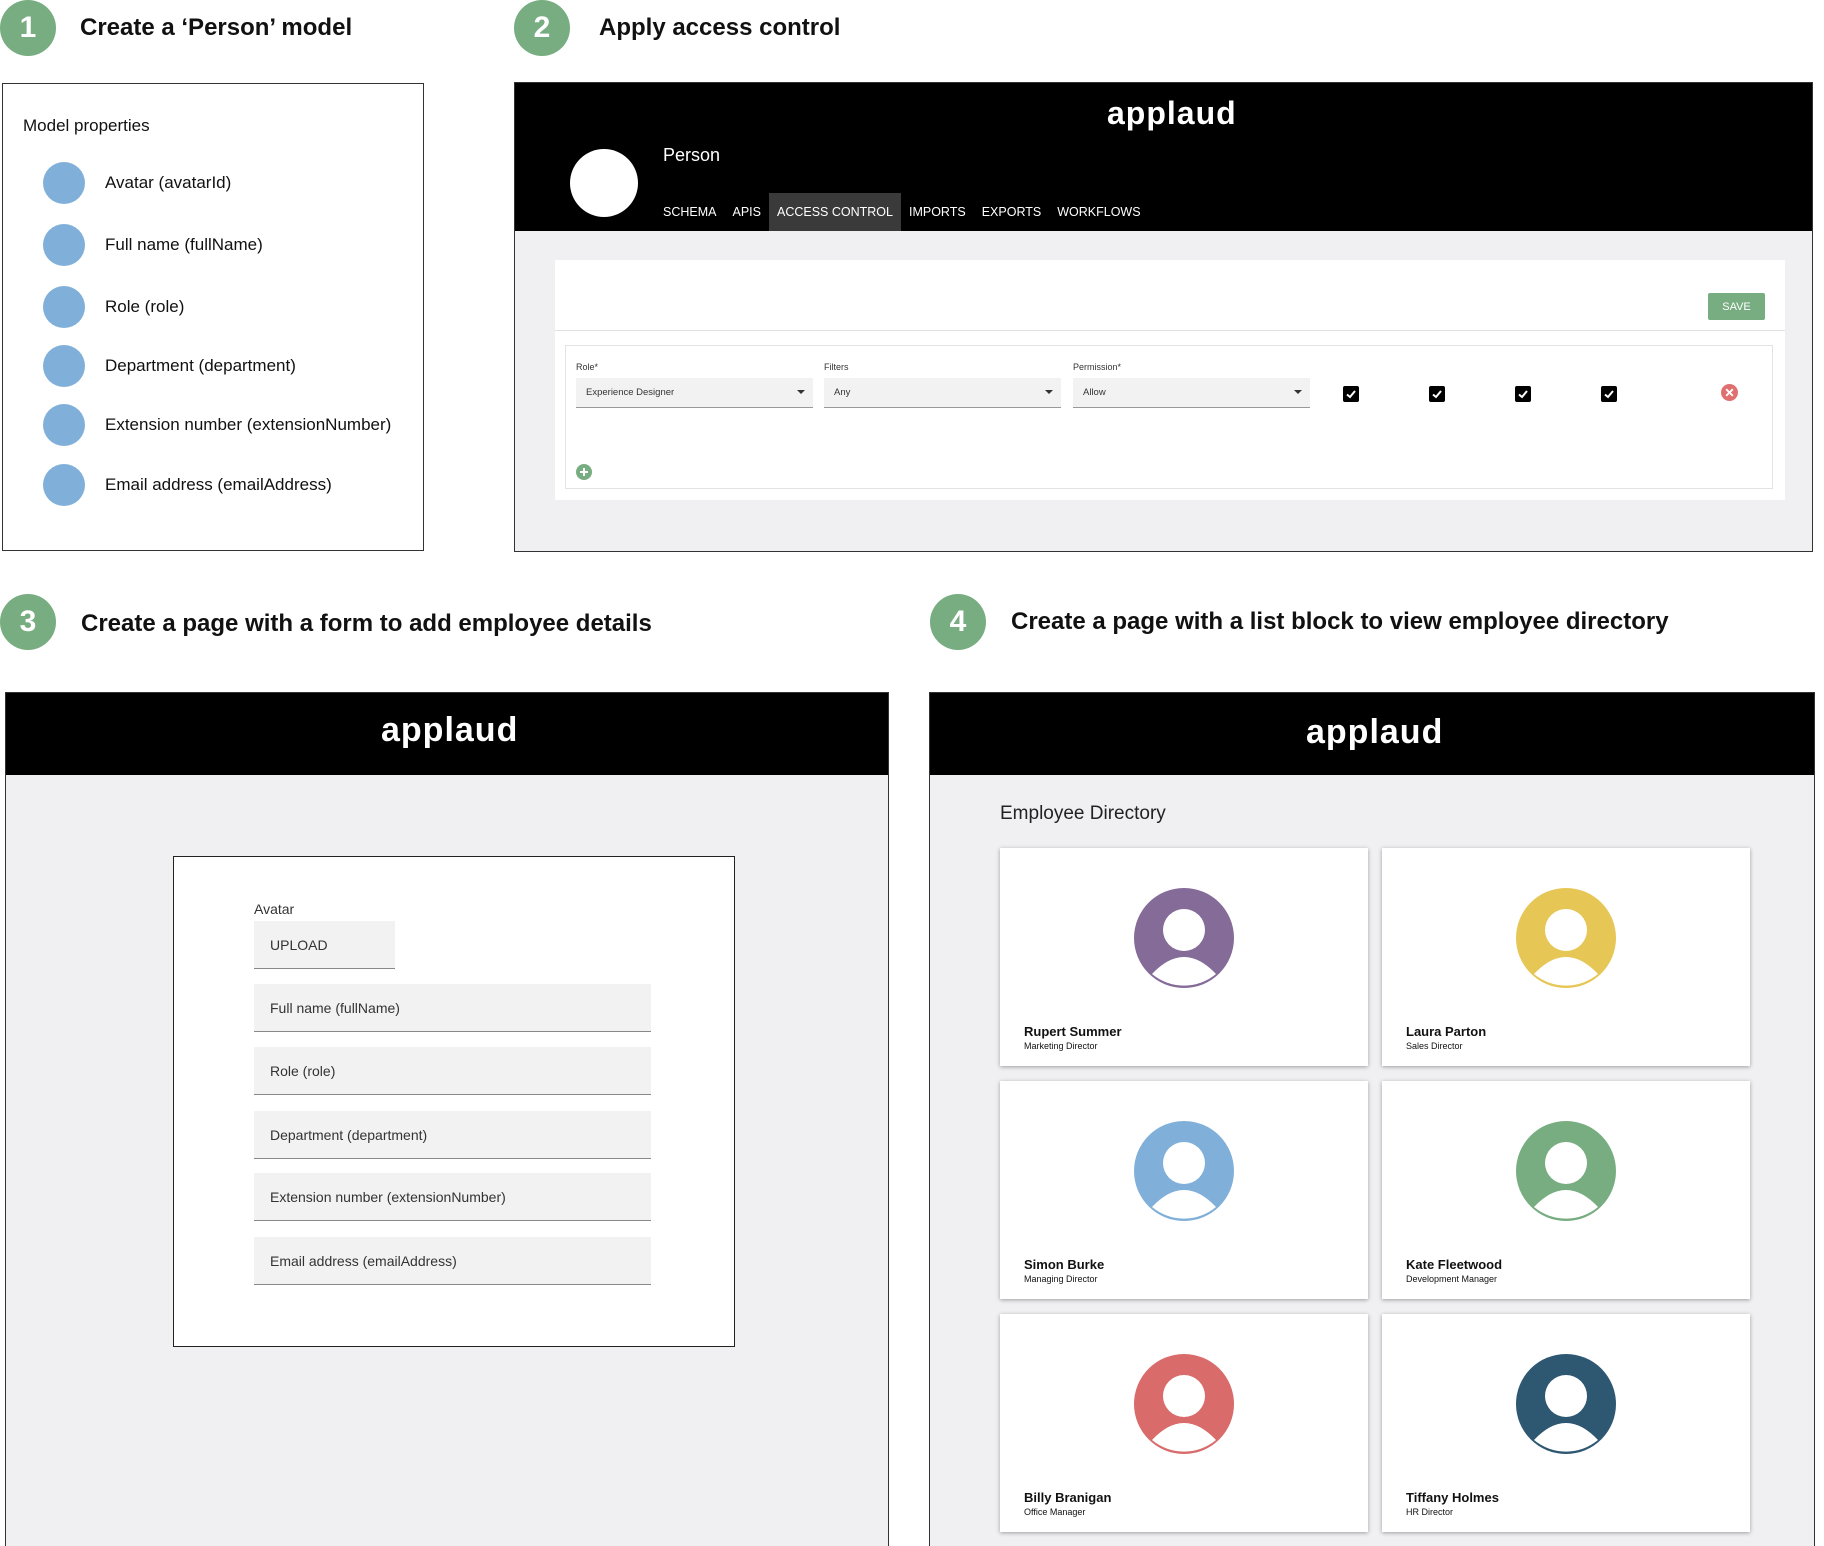 Image resolution: width=1824 pixels, height=1546 pixels. What do you see at coordinates (200, 365) in the screenshot?
I see `property-label: Department (department)` at bounding box center [200, 365].